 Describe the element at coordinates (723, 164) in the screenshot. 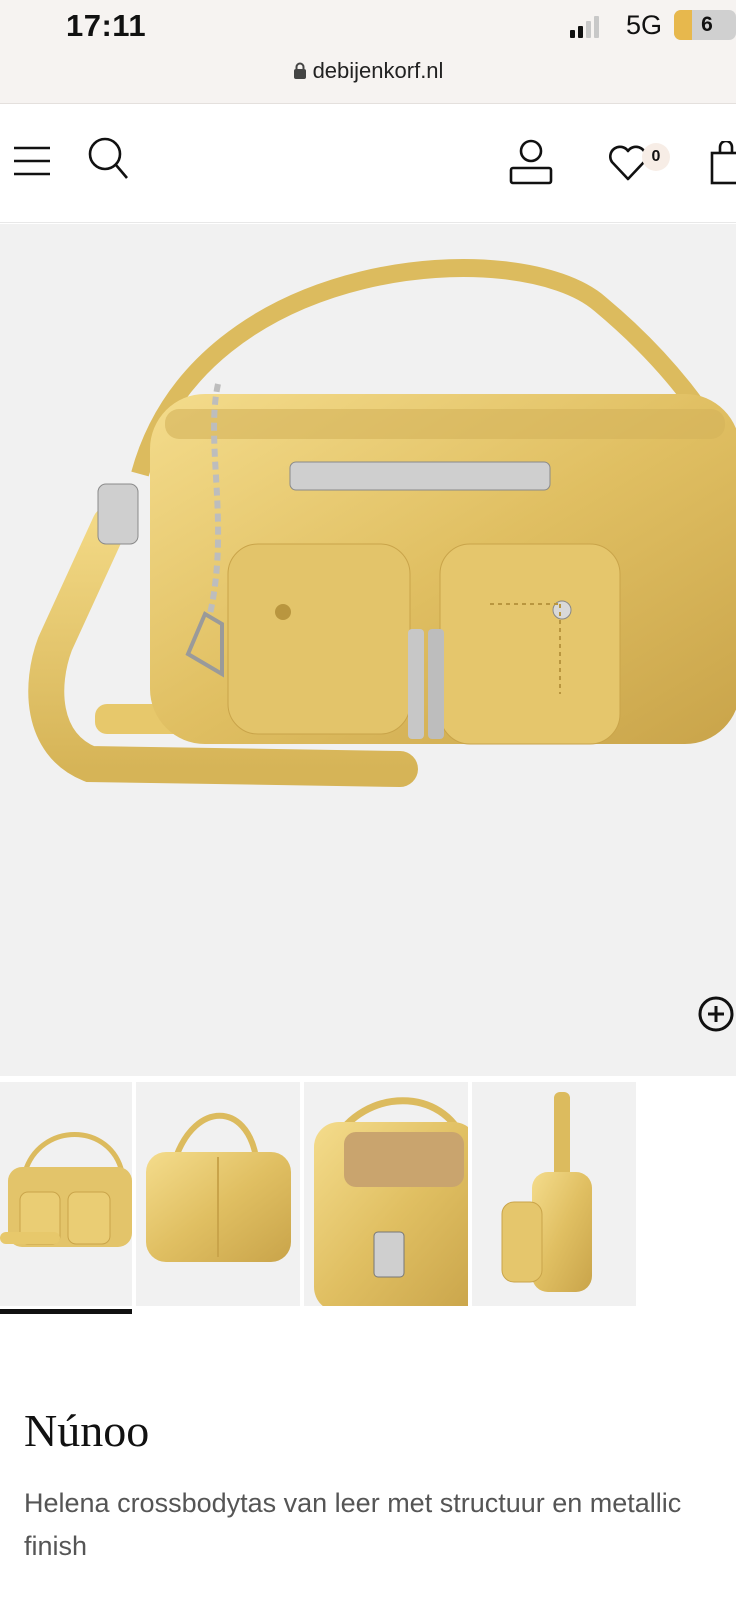

I see `bag-icon` at that location.